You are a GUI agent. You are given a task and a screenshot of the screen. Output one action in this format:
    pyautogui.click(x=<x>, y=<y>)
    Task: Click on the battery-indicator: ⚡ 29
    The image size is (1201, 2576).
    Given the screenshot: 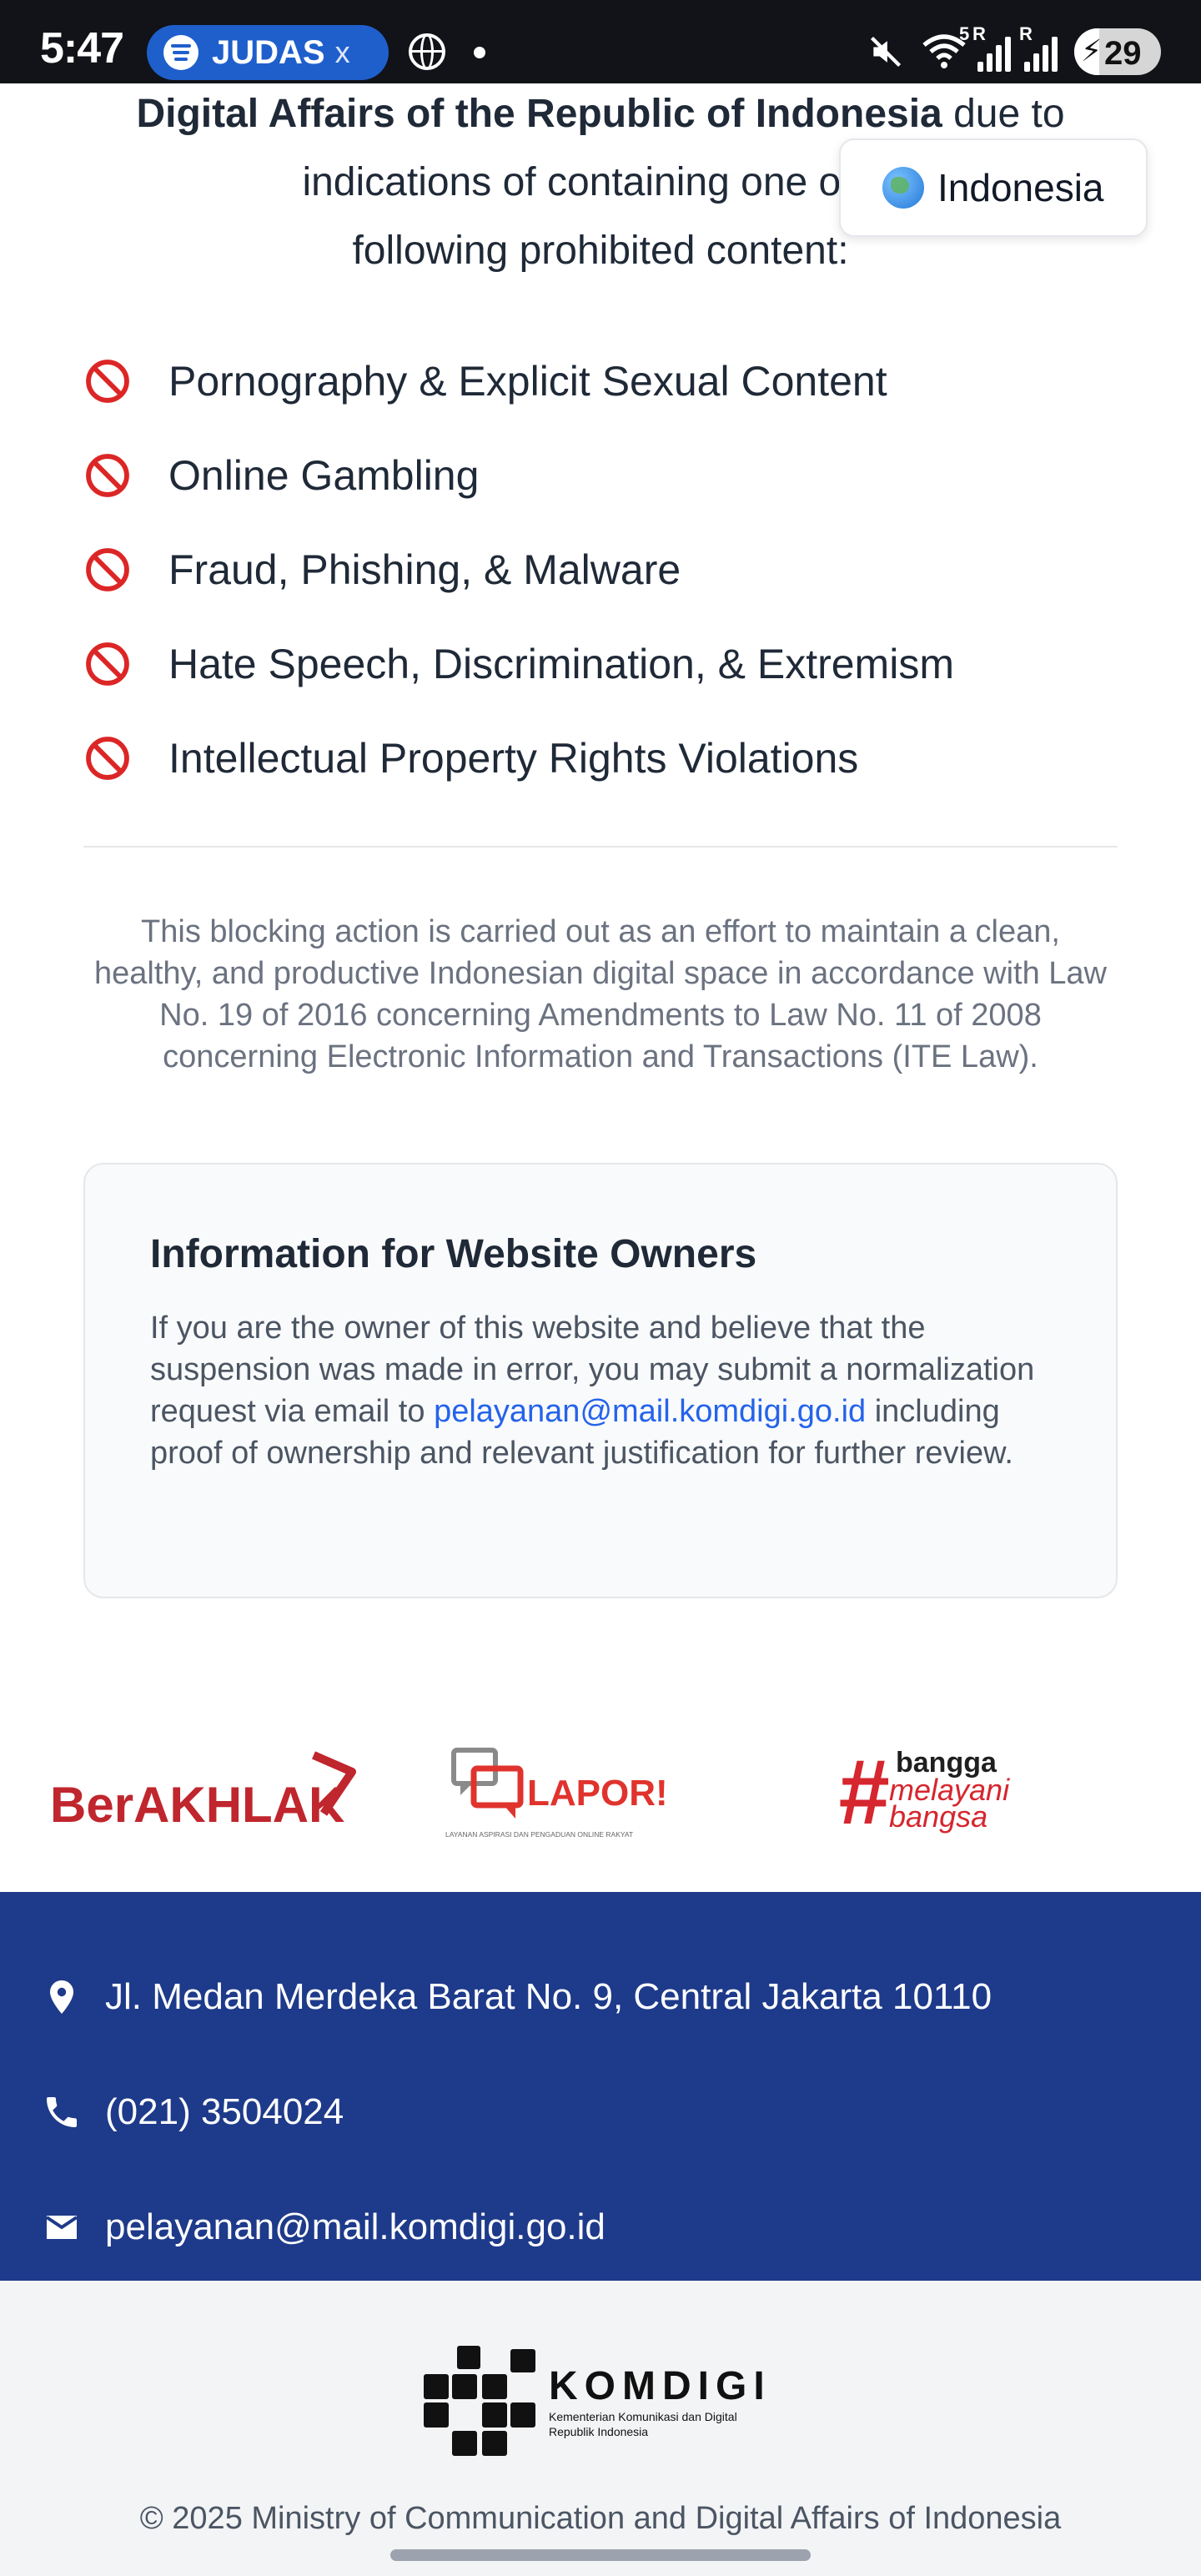 What is the action you would take?
    pyautogui.click(x=1118, y=51)
    